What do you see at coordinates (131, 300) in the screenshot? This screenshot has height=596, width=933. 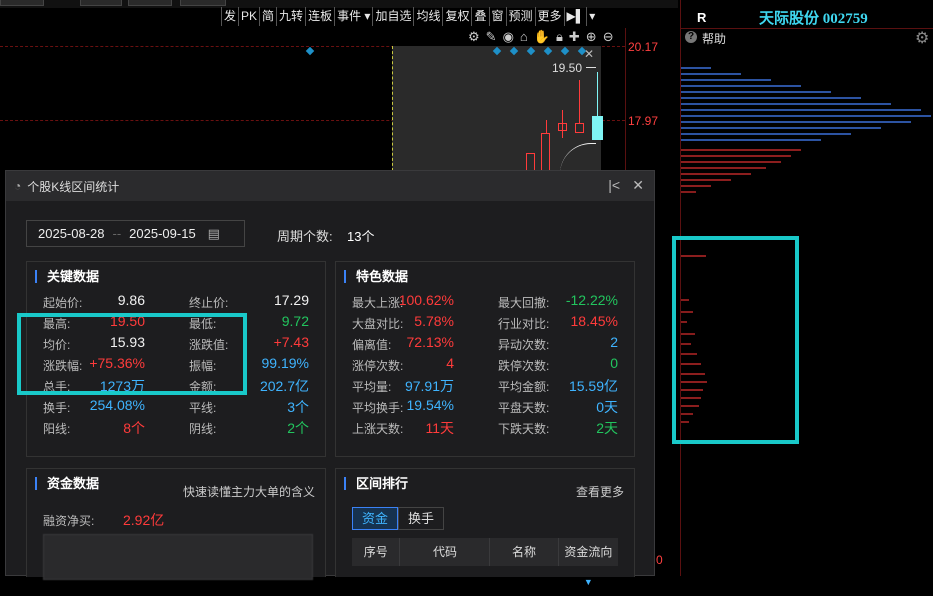 I see `stat-value: 9.86` at bounding box center [131, 300].